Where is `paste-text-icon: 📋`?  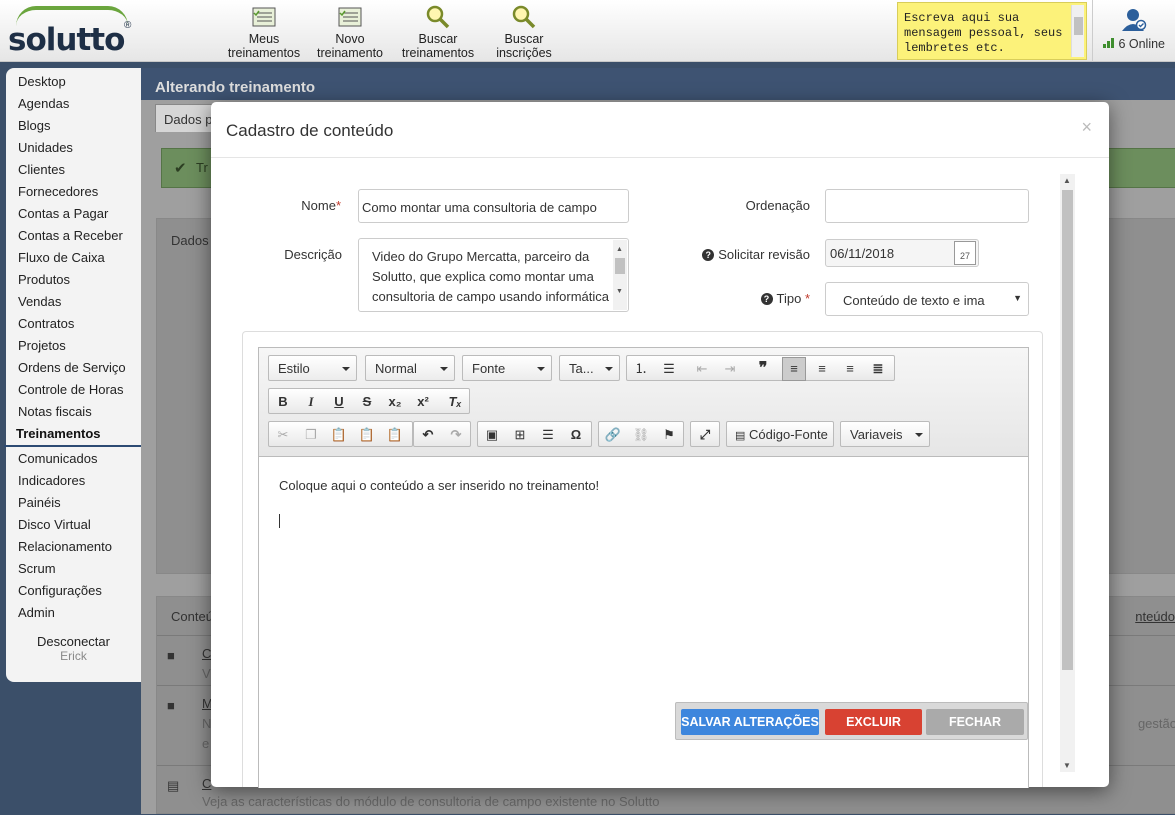
paste-text-icon: 📋 is located at coordinates (367, 435).